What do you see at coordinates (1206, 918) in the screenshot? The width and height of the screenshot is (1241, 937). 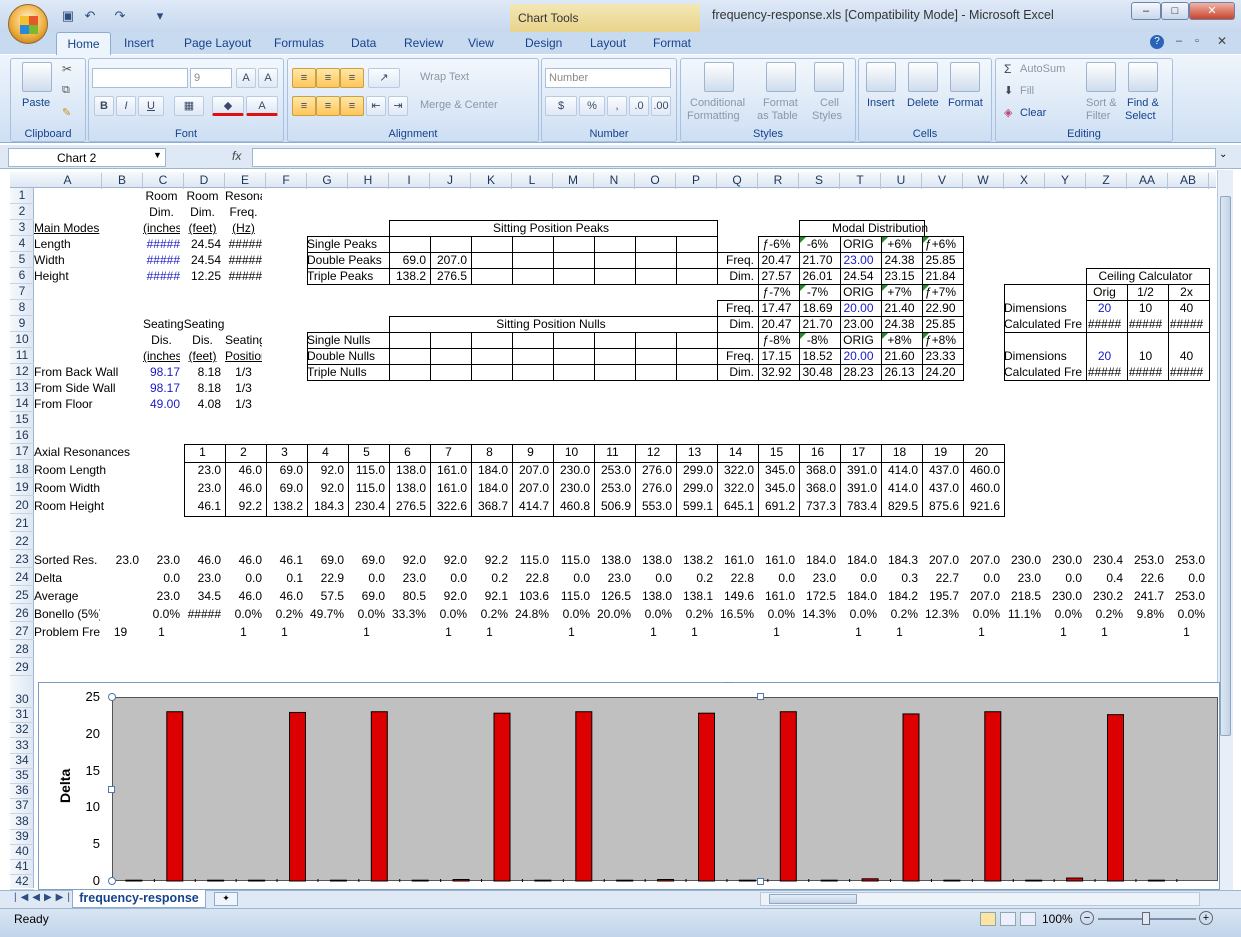 I see `zoom-in-icon: +` at bounding box center [1206, 918].